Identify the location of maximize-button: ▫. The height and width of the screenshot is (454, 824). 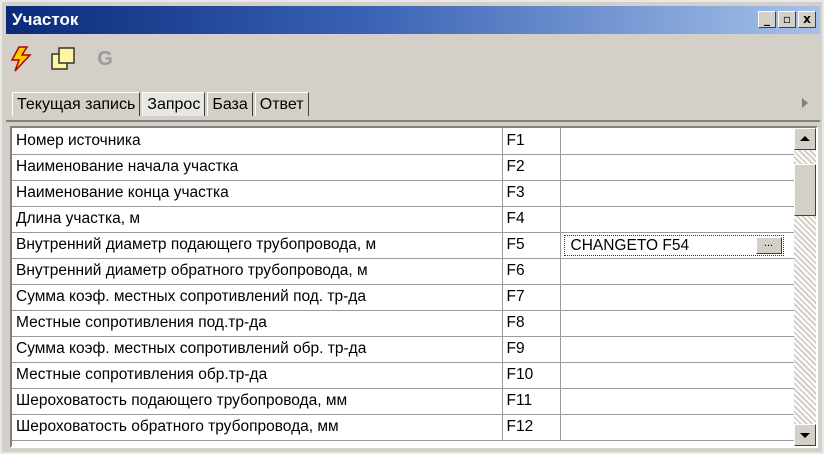
(787, 19).